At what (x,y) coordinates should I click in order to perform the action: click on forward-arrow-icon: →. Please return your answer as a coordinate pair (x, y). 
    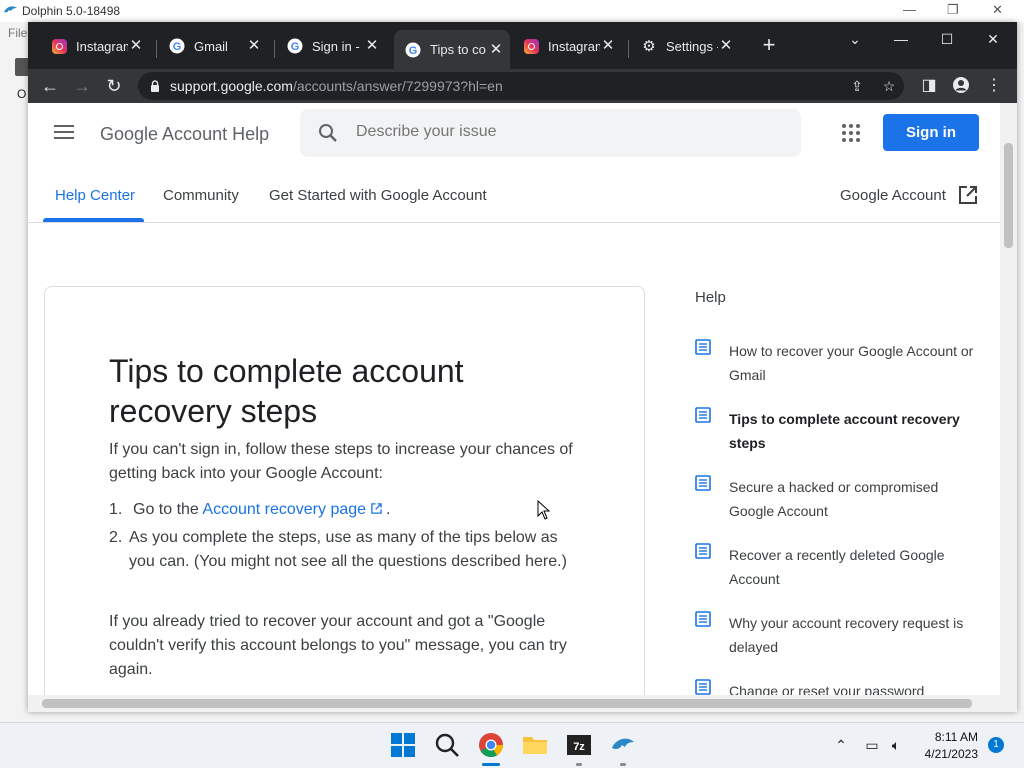
    Looking at the image, I should click on (82, 86).